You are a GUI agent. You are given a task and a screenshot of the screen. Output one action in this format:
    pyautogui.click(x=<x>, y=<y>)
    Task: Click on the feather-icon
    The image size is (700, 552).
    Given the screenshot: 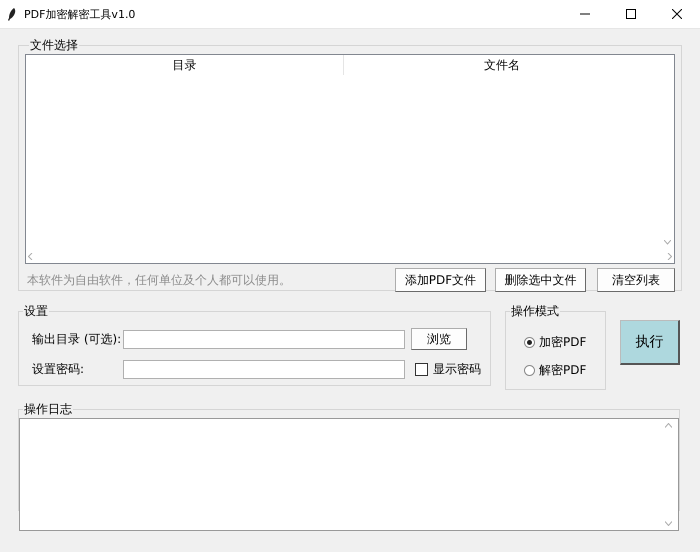 What is the action you would take?
    pyautogui.click(x=12, y=14)
    